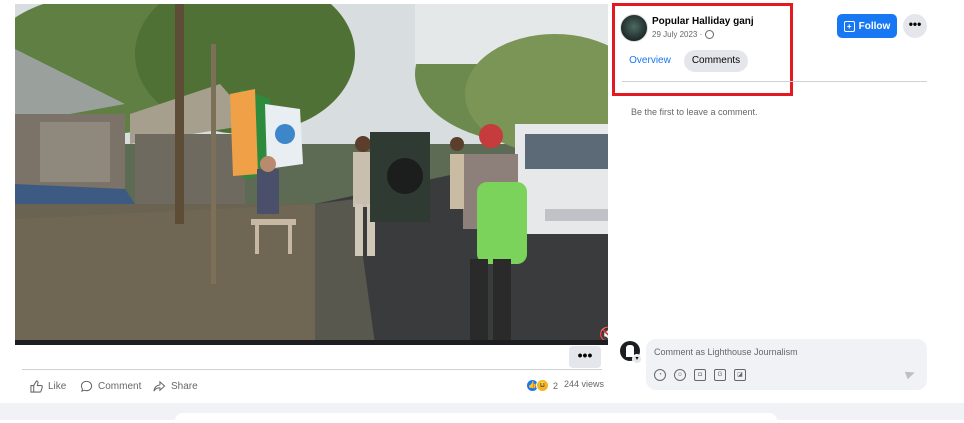 The height and width of the screenshot is (423, 964). Describe the element at coordinates (874, 26) in the screenshot. I see `follow-label: Follow` at that location.